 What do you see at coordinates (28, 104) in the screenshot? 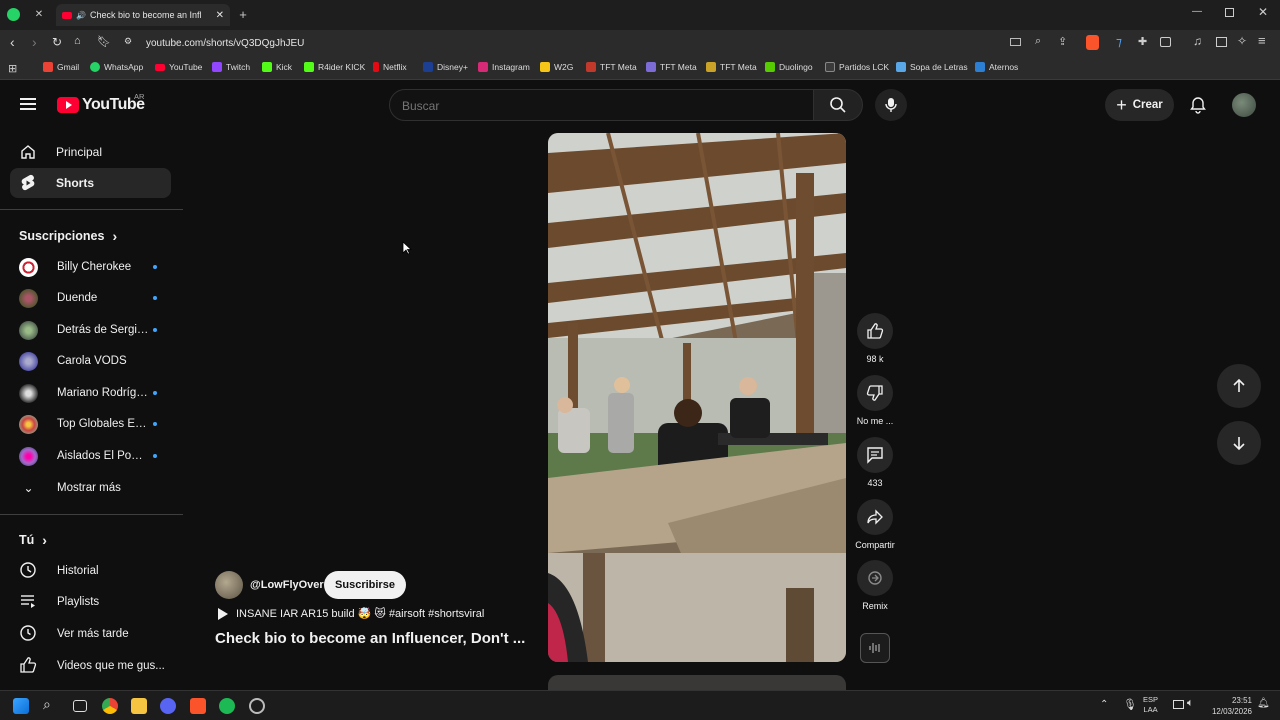
I see `hamburger-menu-icon` at bounding box center [28, 104].